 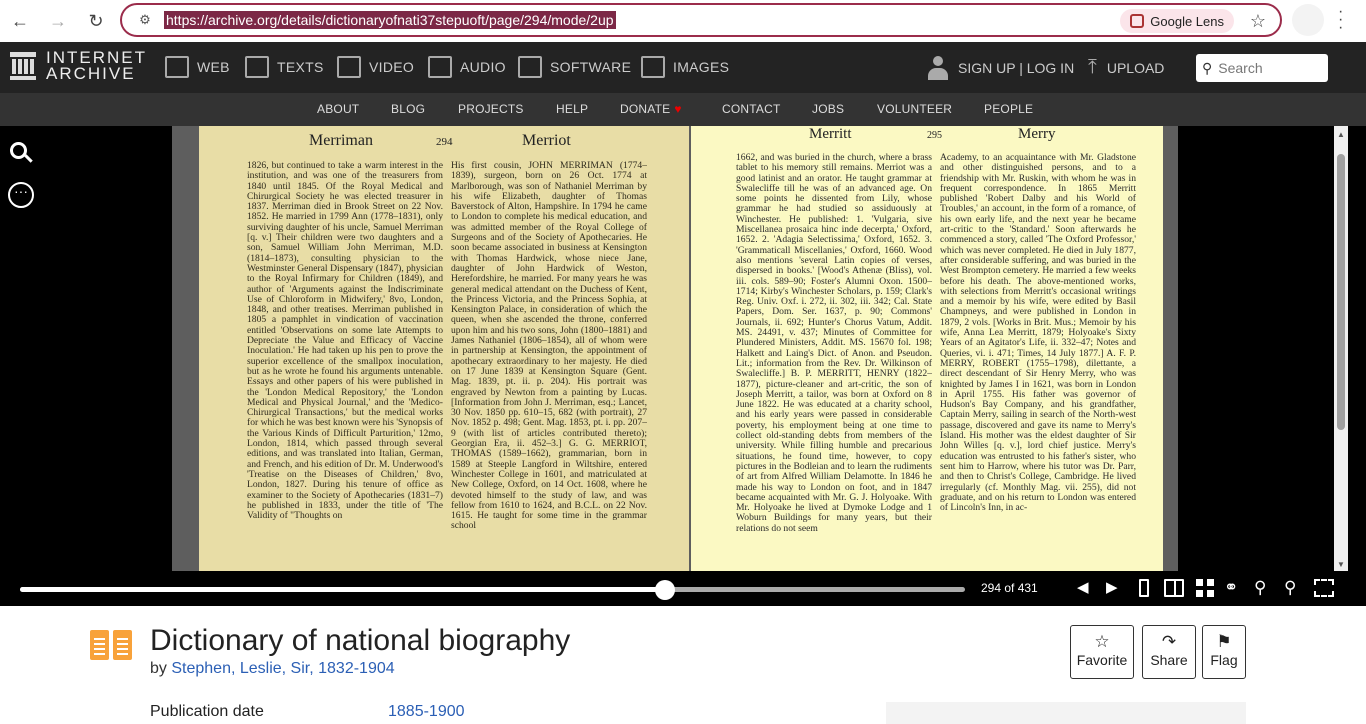 What do you see at coordinates (828, 109) in the screenshot?
I see `subnav-jobs: JOBS` at bounding box center [828, 109].